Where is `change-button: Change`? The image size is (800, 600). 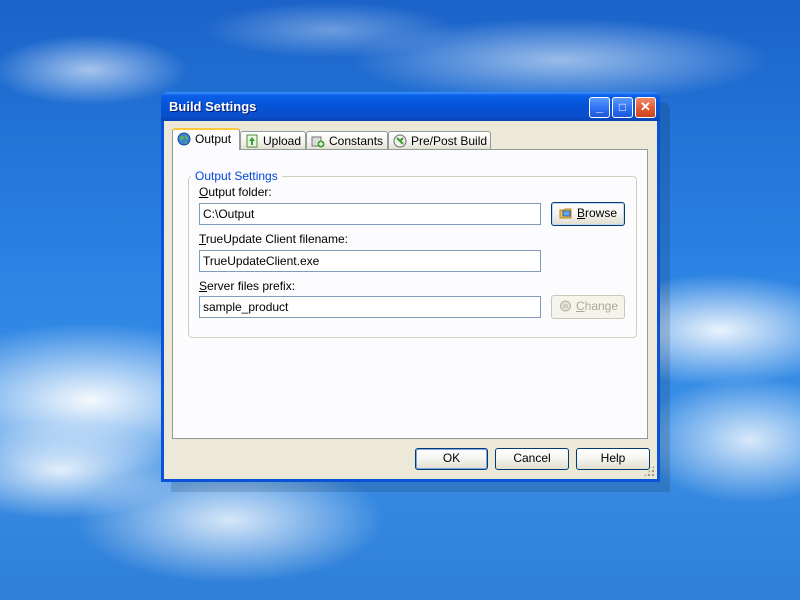 change-button: Change is located at coordinates (588, 307).